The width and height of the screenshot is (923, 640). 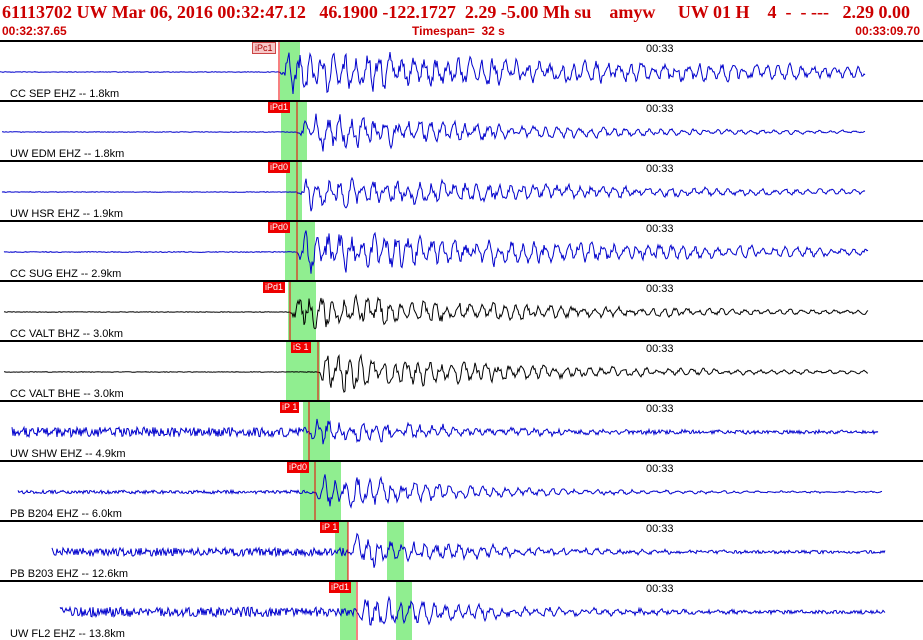 I want to click on phase-pick-flag: iS 1, so click(x=301, y=347).